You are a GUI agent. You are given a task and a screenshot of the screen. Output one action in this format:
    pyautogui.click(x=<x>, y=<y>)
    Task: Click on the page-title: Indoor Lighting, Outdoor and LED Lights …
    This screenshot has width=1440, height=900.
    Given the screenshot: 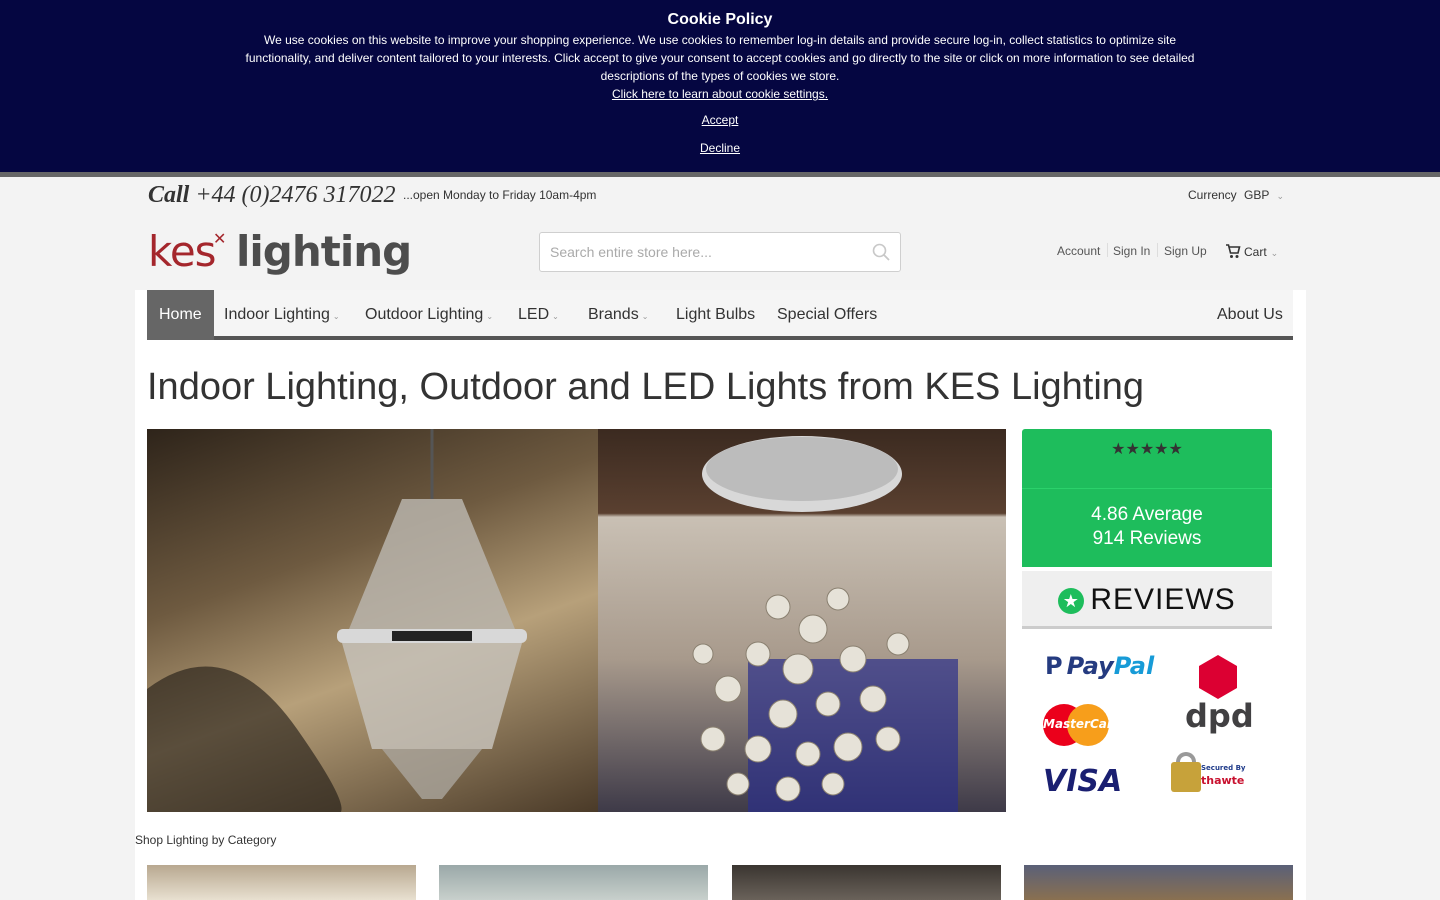 What is the action you would take?
    pyautogui.click(x=646, y=387)
    